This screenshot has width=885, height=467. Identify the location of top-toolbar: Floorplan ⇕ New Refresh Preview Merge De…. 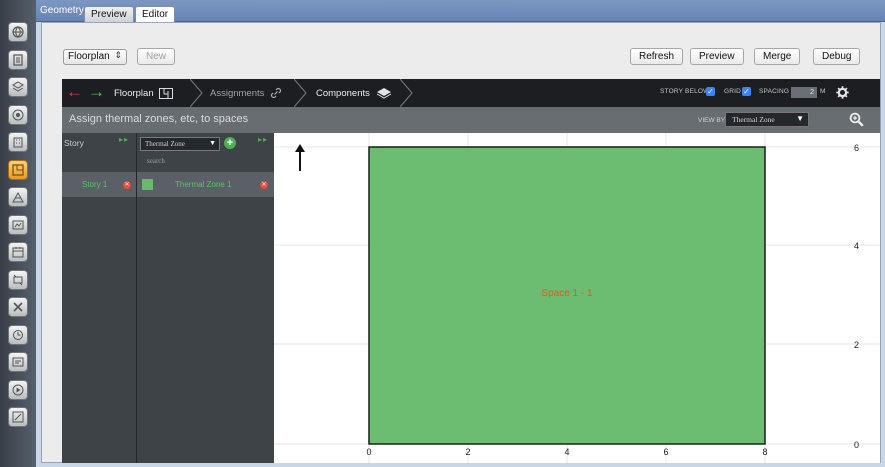
(461, 51).